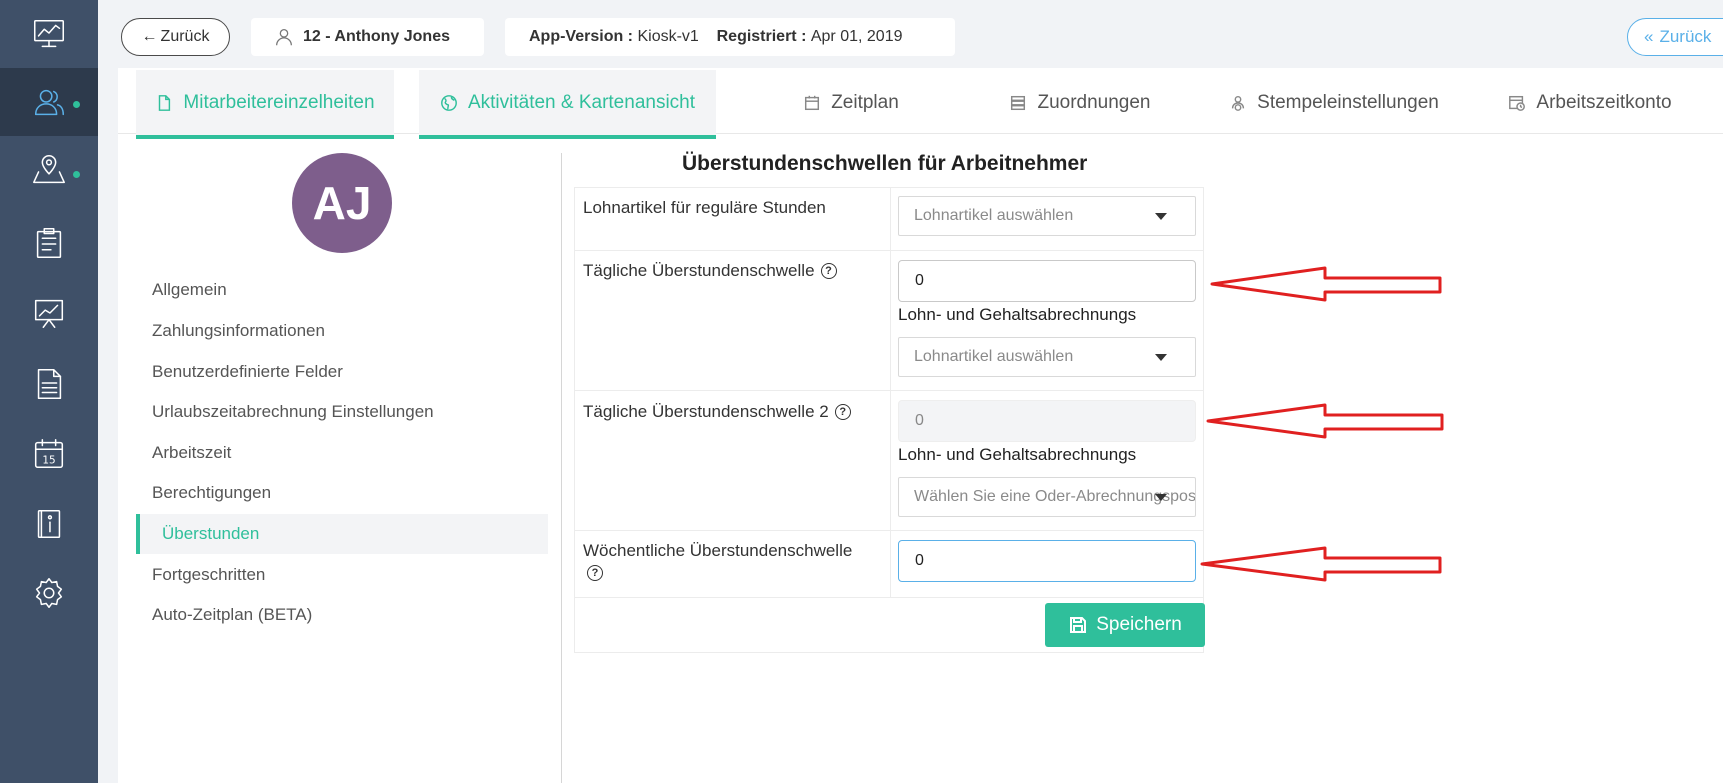 This screenshot has width=1723, height=783. What do you see at coordinates (1047, 421) in the screenshot?
I see `daily-threshold-2-input: 0` at bounding box center [1047, 421].